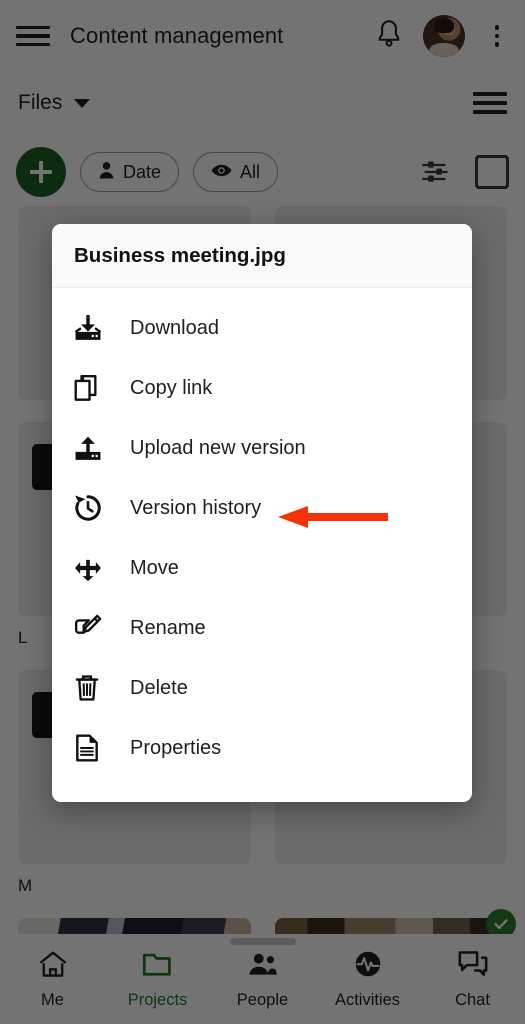  What do you see at coordinates (250, 171) in the screenshot?
I see `filter-chip-all-label: All` at bounding box center [250, 171].